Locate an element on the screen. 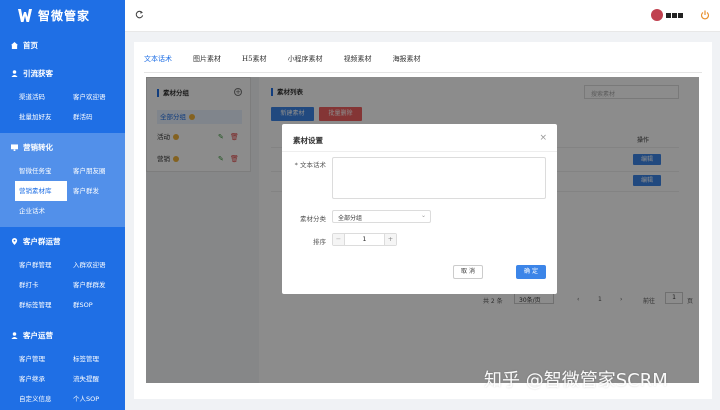 The image size is (720, 410). dialog-title: 素材设置 is located at coordinates (308, 140).